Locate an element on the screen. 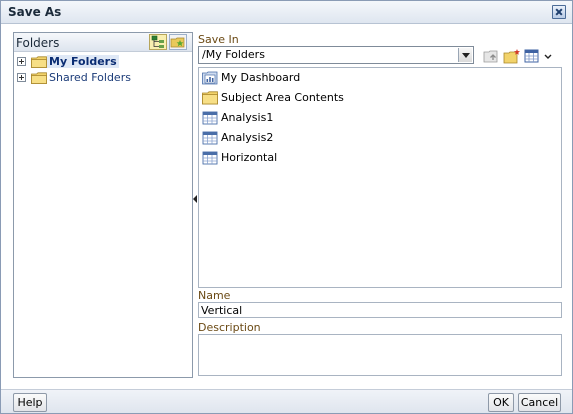 This screenshot has height=414, width=573. dialog-title: Save As is located at coordinates (35, 12).